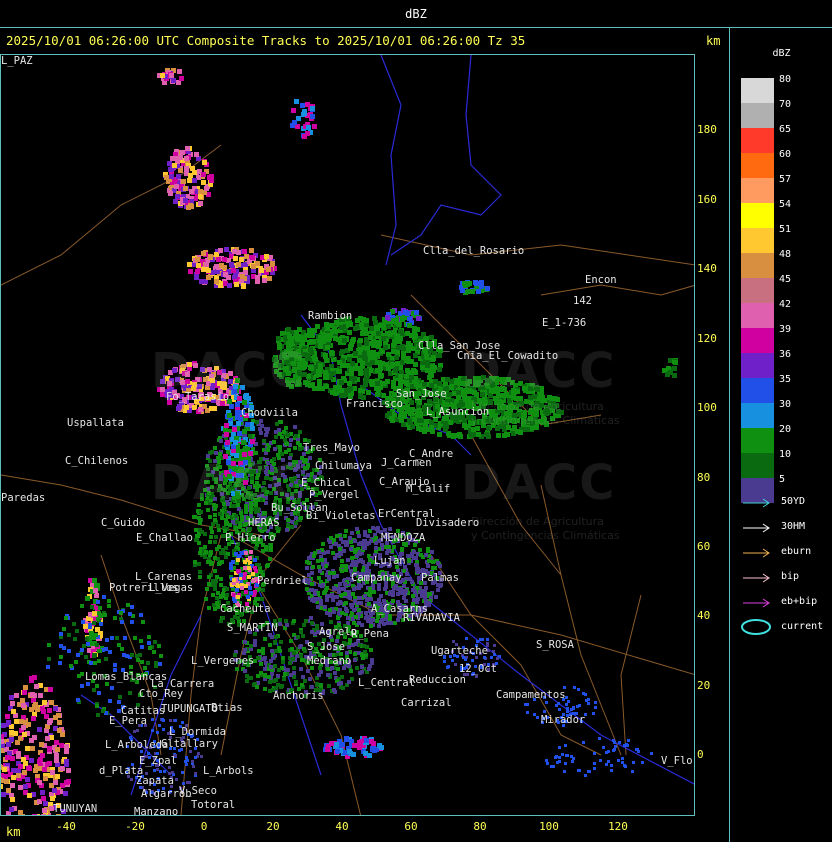 The image size is (832, 842). I want to click on place-label: S_MARTIN, so click(252, 628).